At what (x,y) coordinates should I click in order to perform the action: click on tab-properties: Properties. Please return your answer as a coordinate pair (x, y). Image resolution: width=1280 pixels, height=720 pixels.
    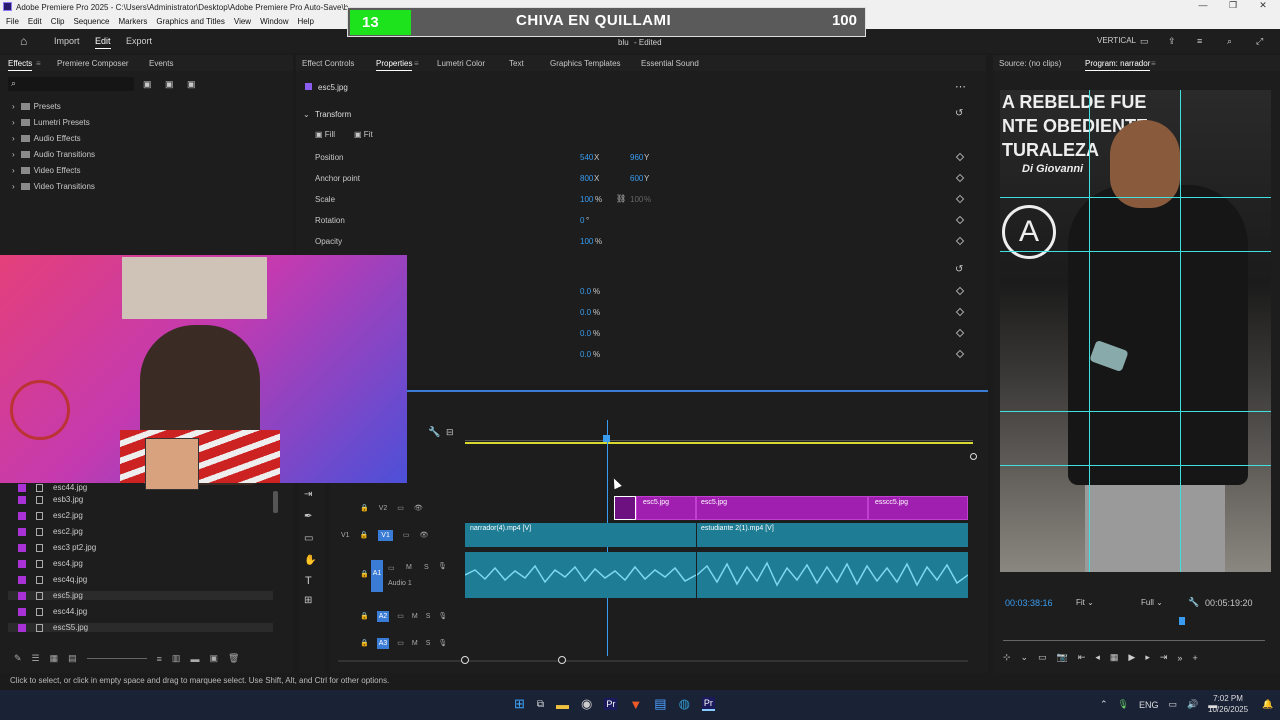
    Looking at the image, I should click on (394, 65).